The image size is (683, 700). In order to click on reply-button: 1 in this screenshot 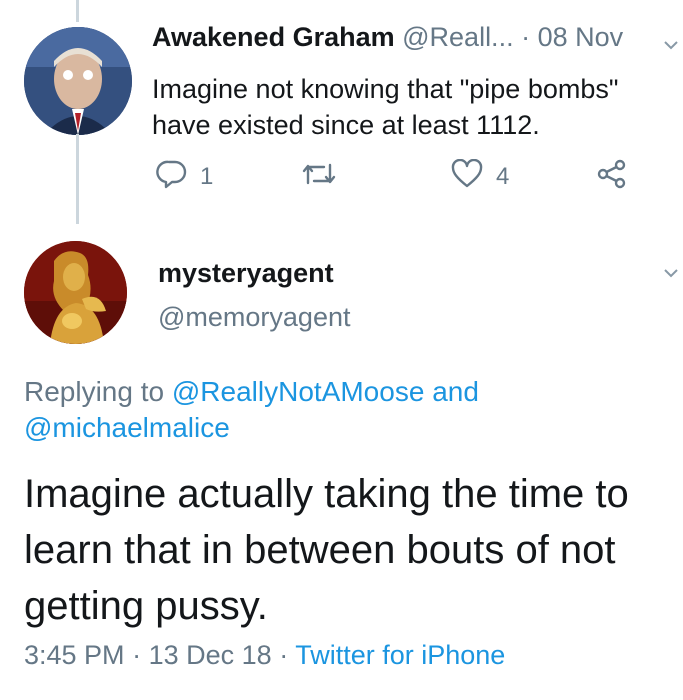, I will do `click(184, 177)`.